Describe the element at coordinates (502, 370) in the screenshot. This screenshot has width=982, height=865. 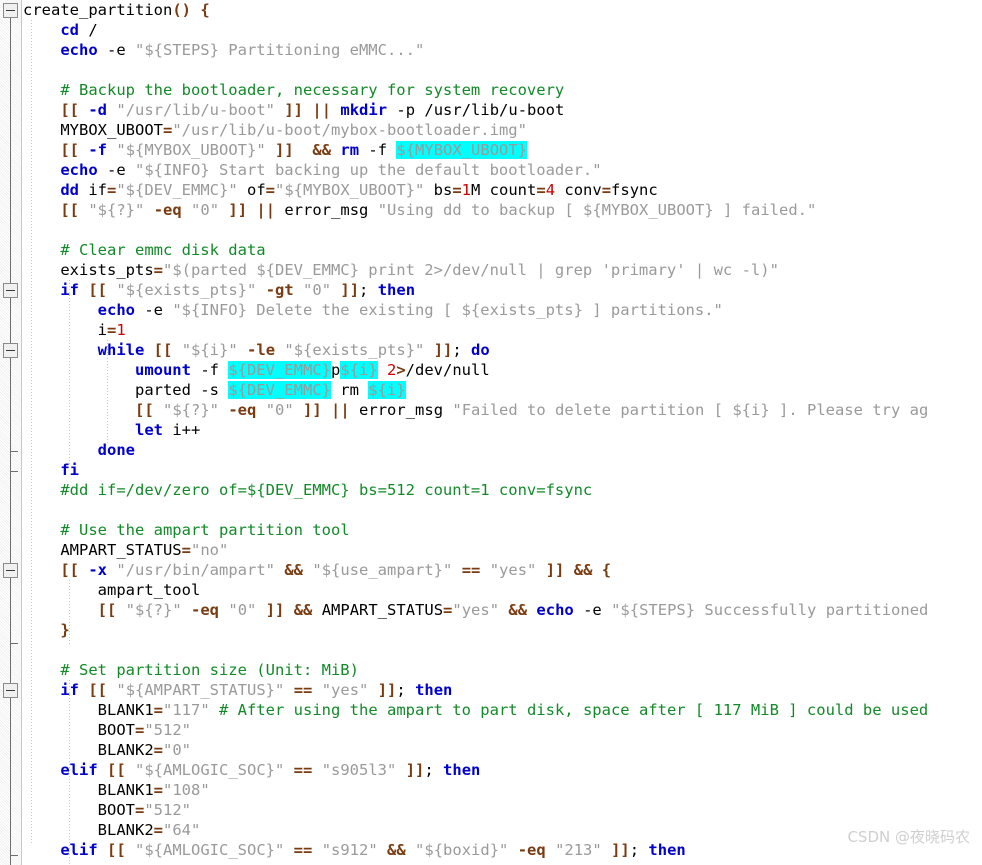
I see `code-line: umount -f ${DEV_EMMC}p${i} 2>/dev/null` at that location.